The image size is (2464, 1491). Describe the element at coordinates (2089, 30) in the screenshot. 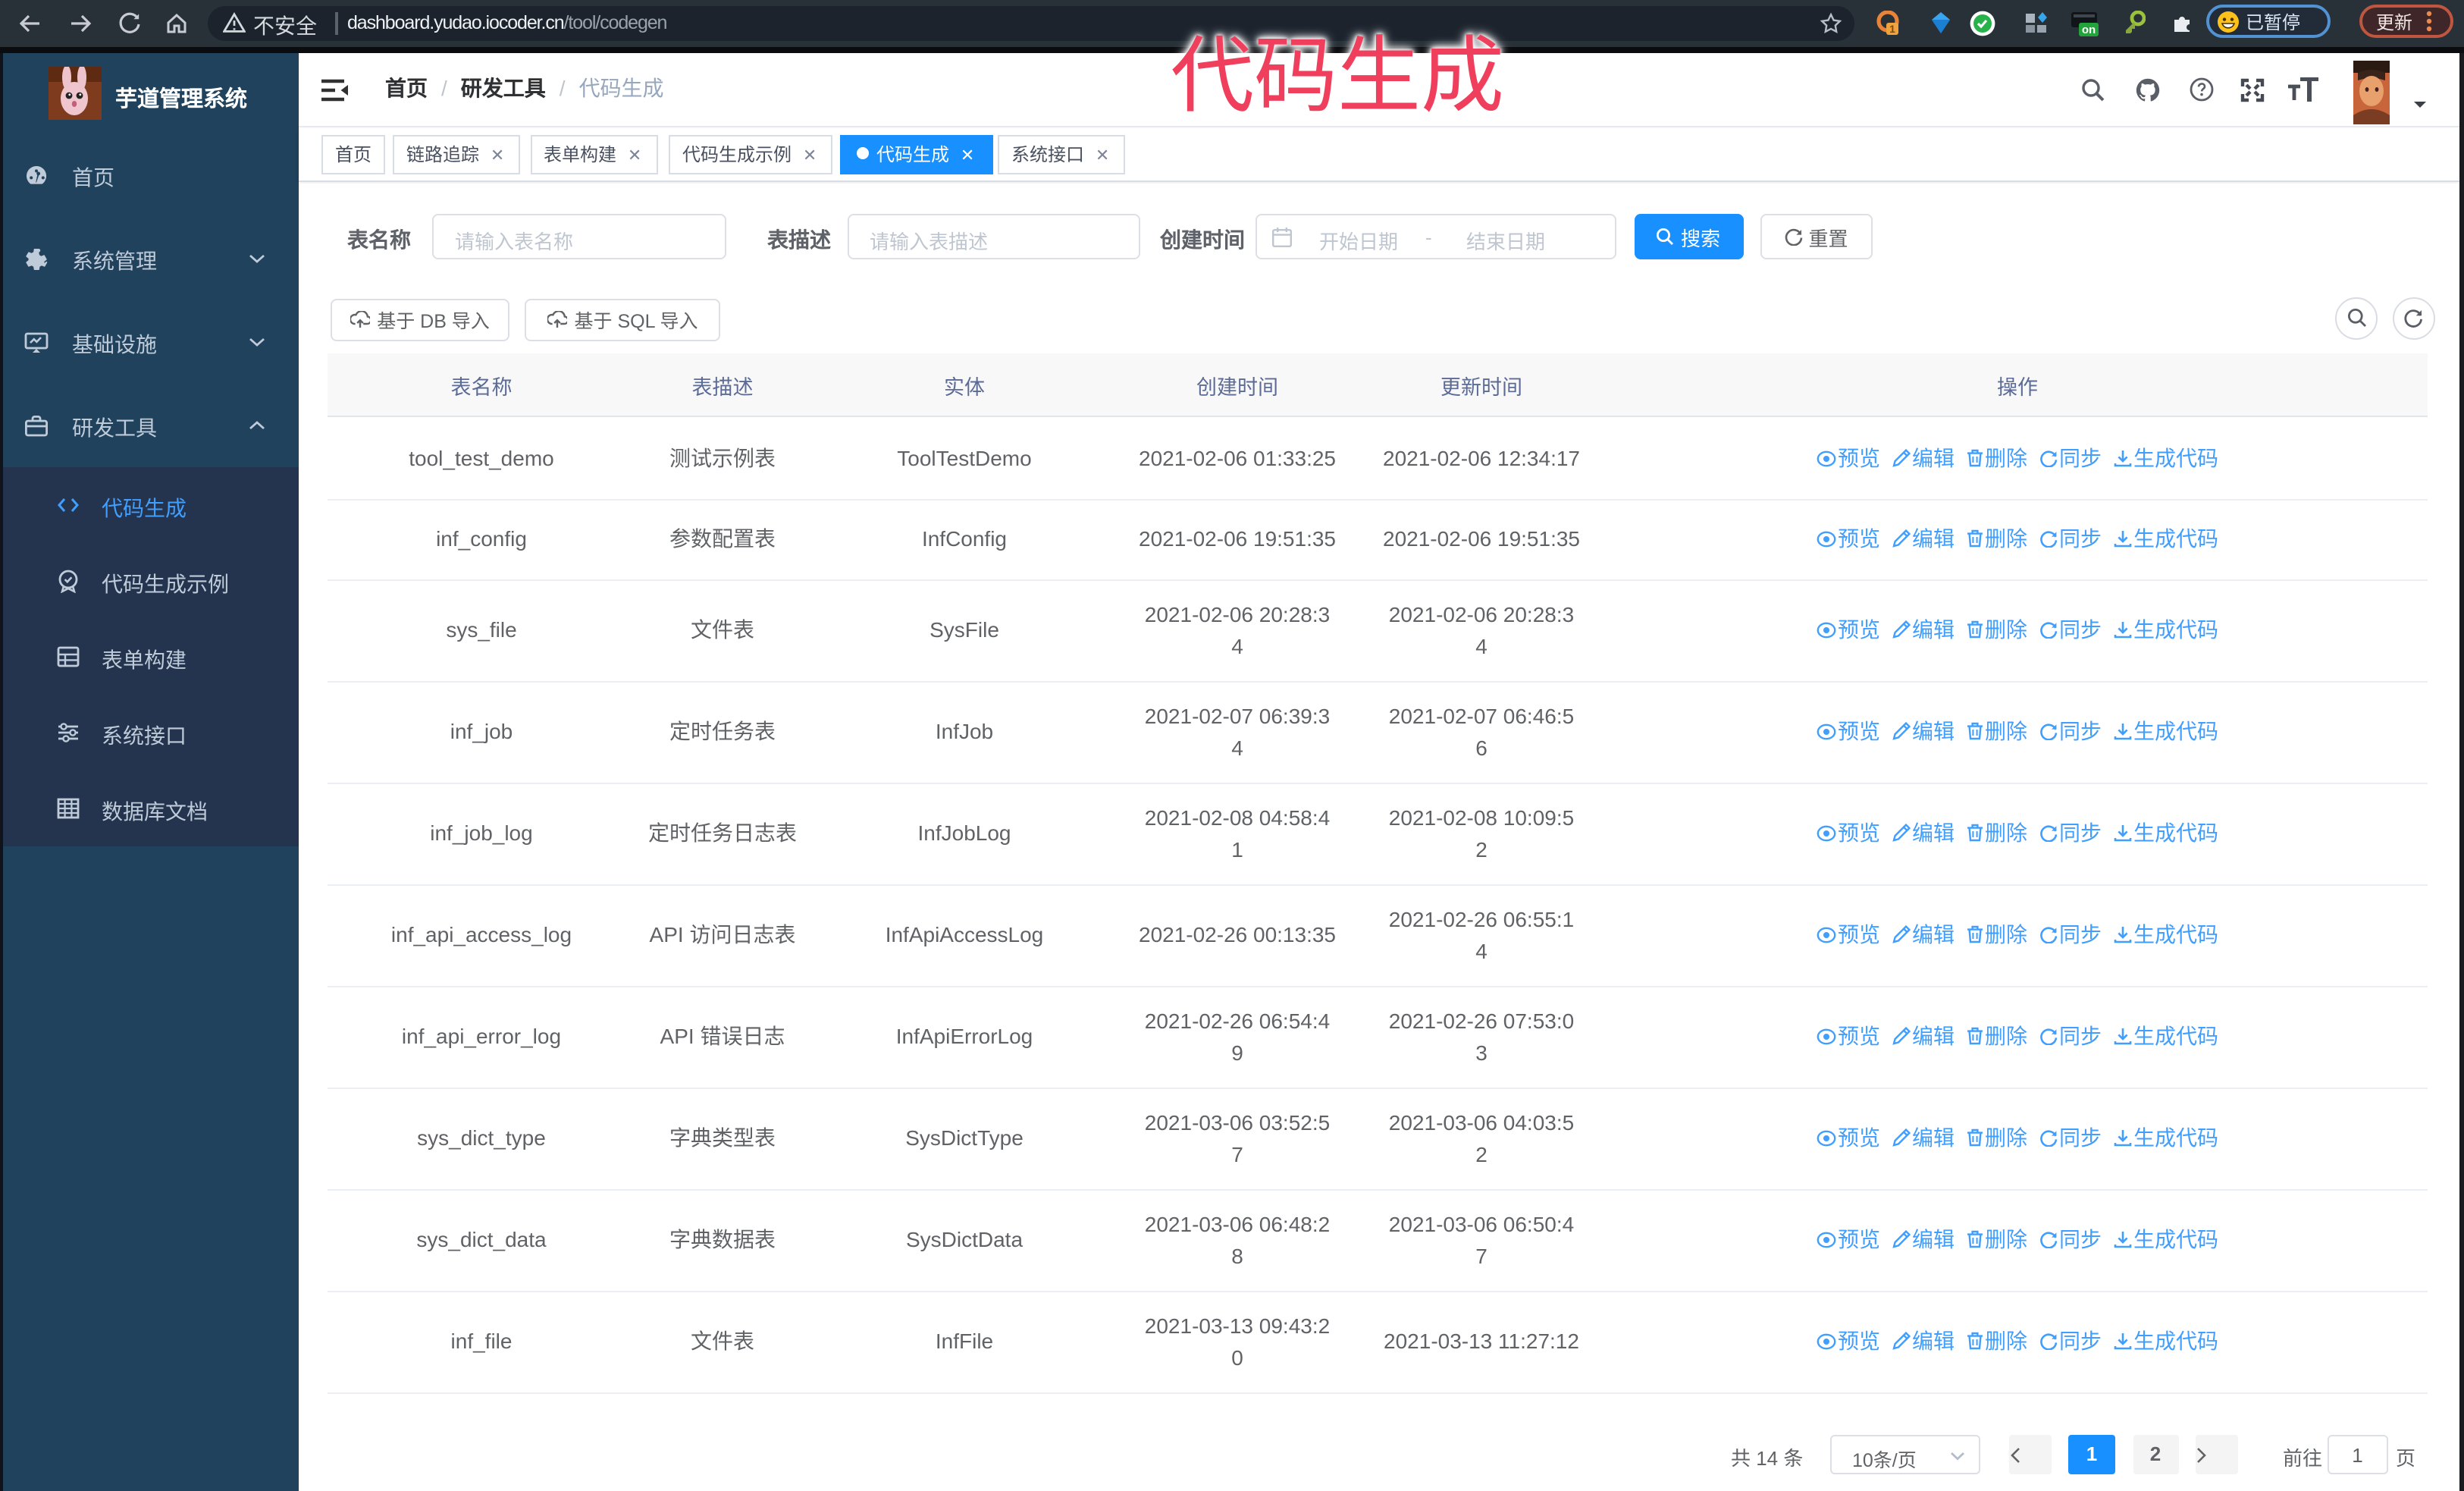

I see `svg-text: on` at that location.